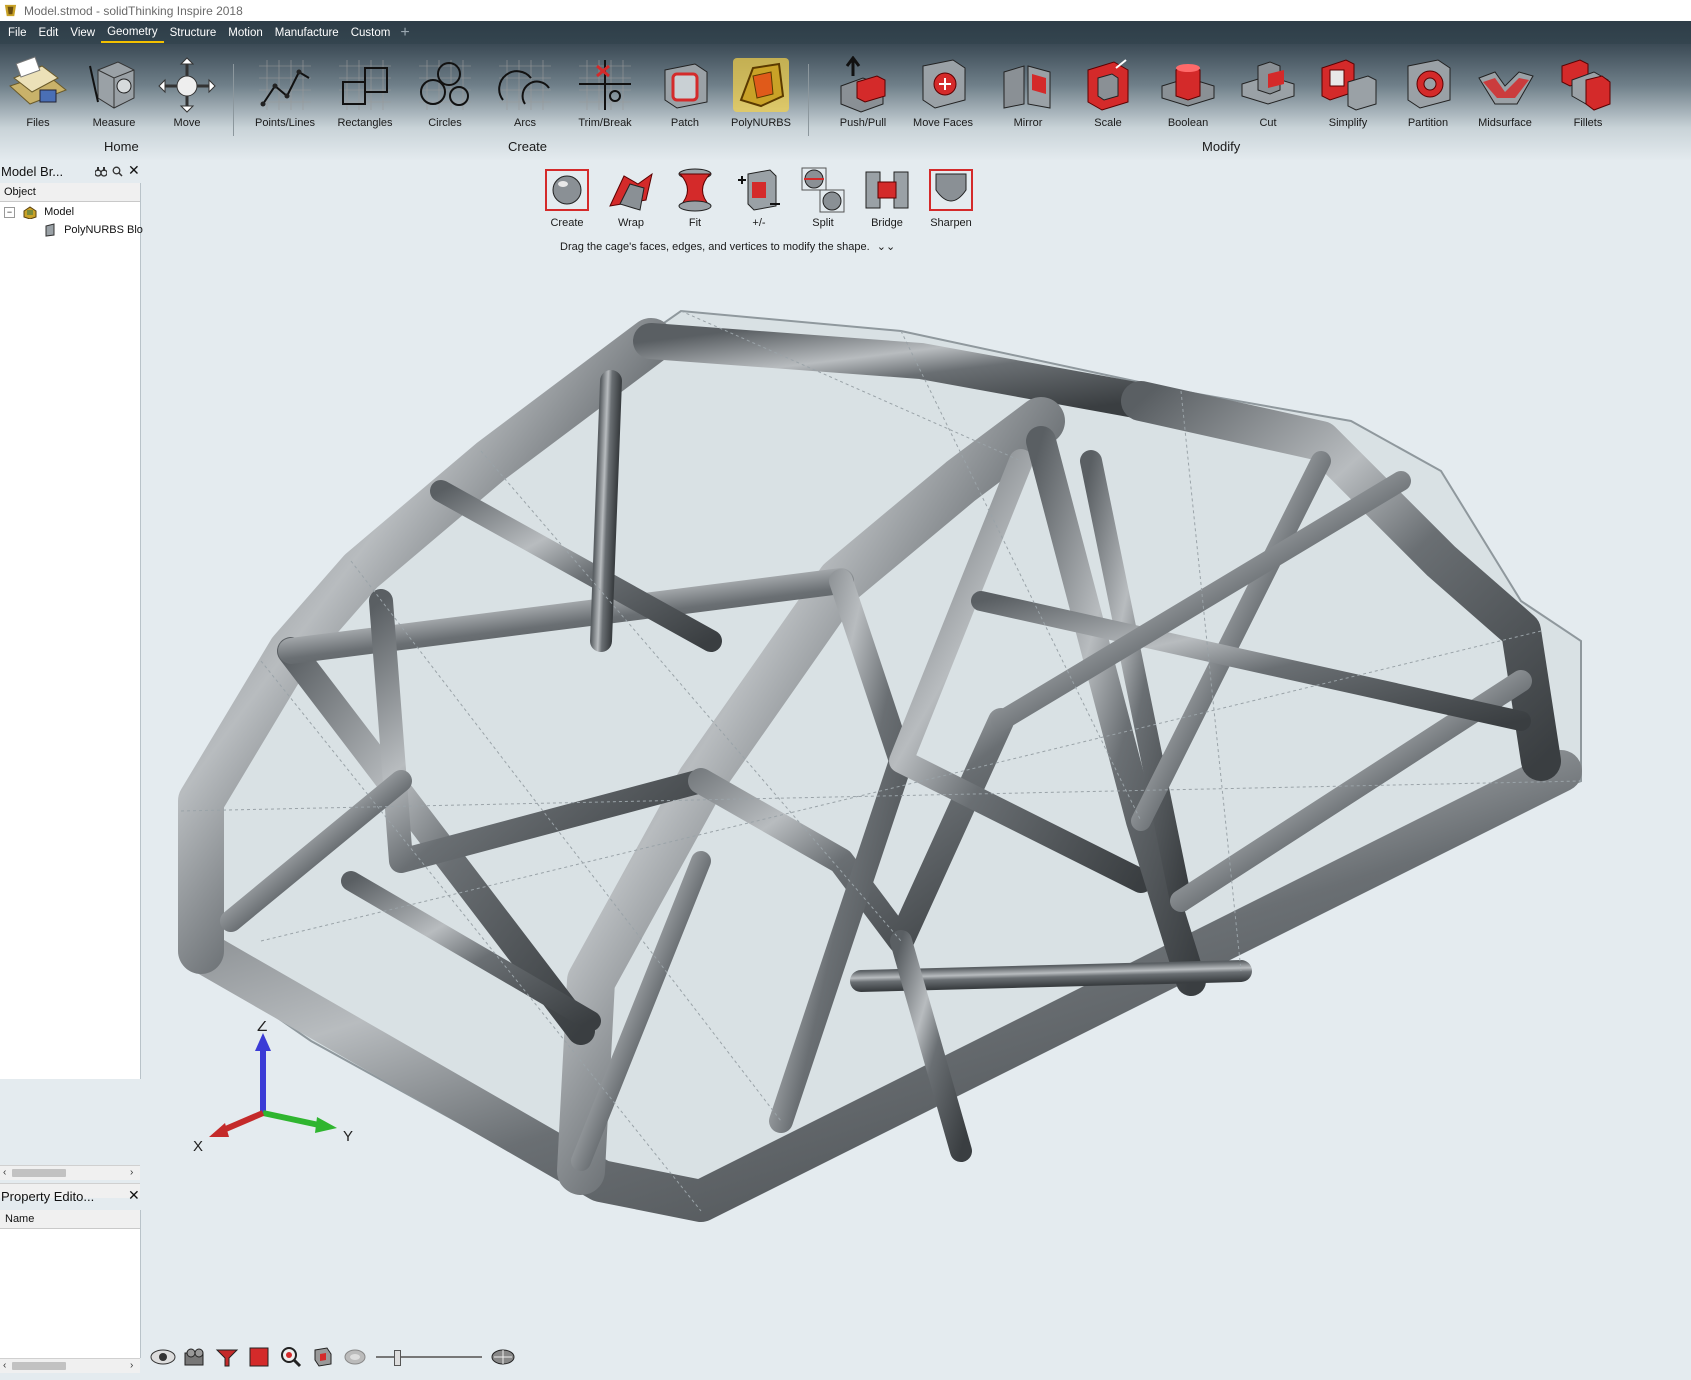 The image size is (1691, 1380). What do you see at coordinates (1268, 83) in the screenshot?
I see `cut-icon` at bounding box center [1268, 83].